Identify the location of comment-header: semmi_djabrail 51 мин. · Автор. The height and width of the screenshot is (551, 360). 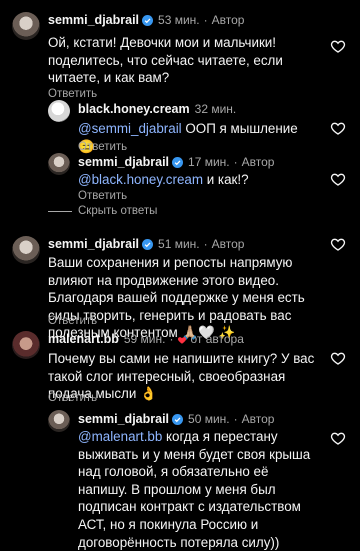
(146, 244).